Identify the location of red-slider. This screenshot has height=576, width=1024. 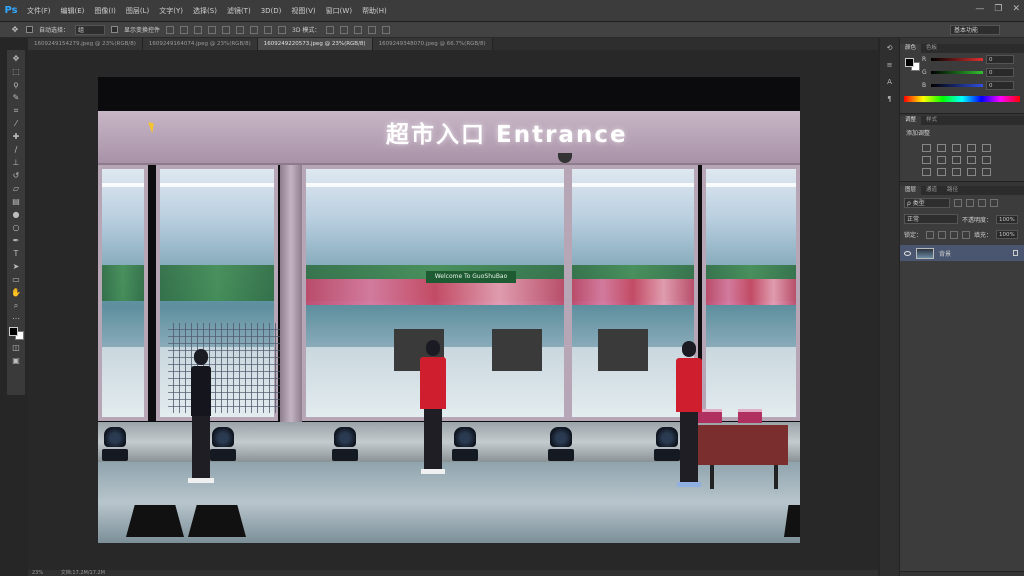
(957, 59).